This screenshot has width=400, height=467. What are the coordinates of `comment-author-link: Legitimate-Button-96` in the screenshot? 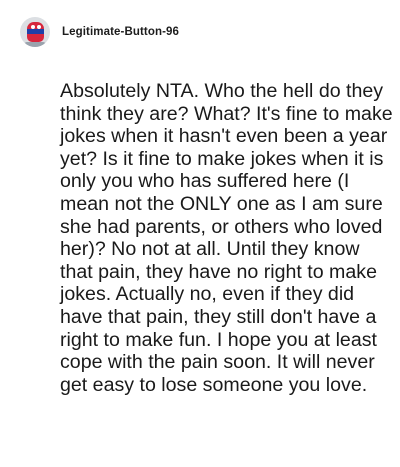 It's located at (120, 32).